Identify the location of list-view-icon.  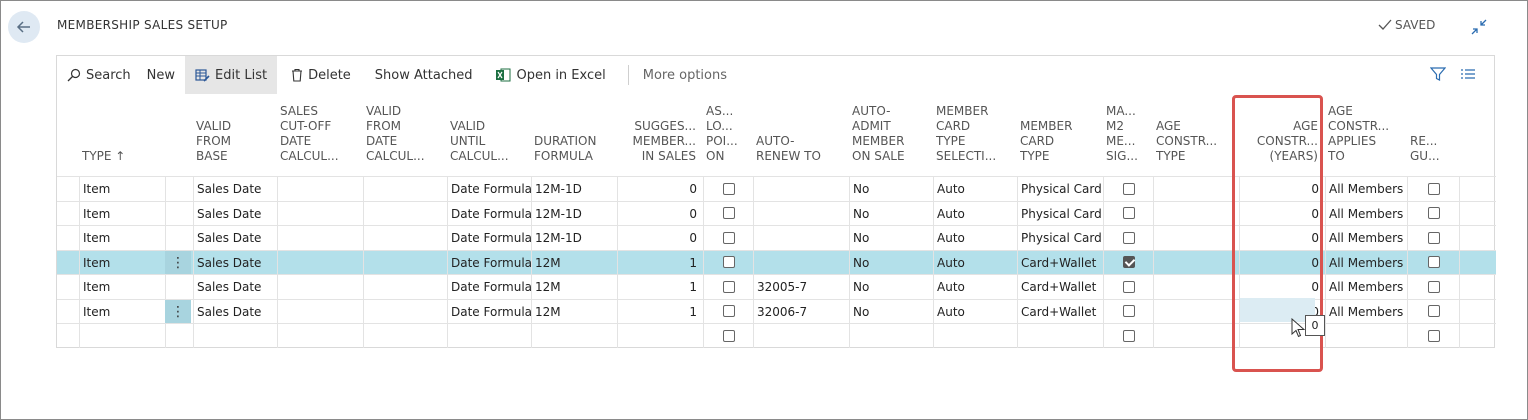
(1468, 74).